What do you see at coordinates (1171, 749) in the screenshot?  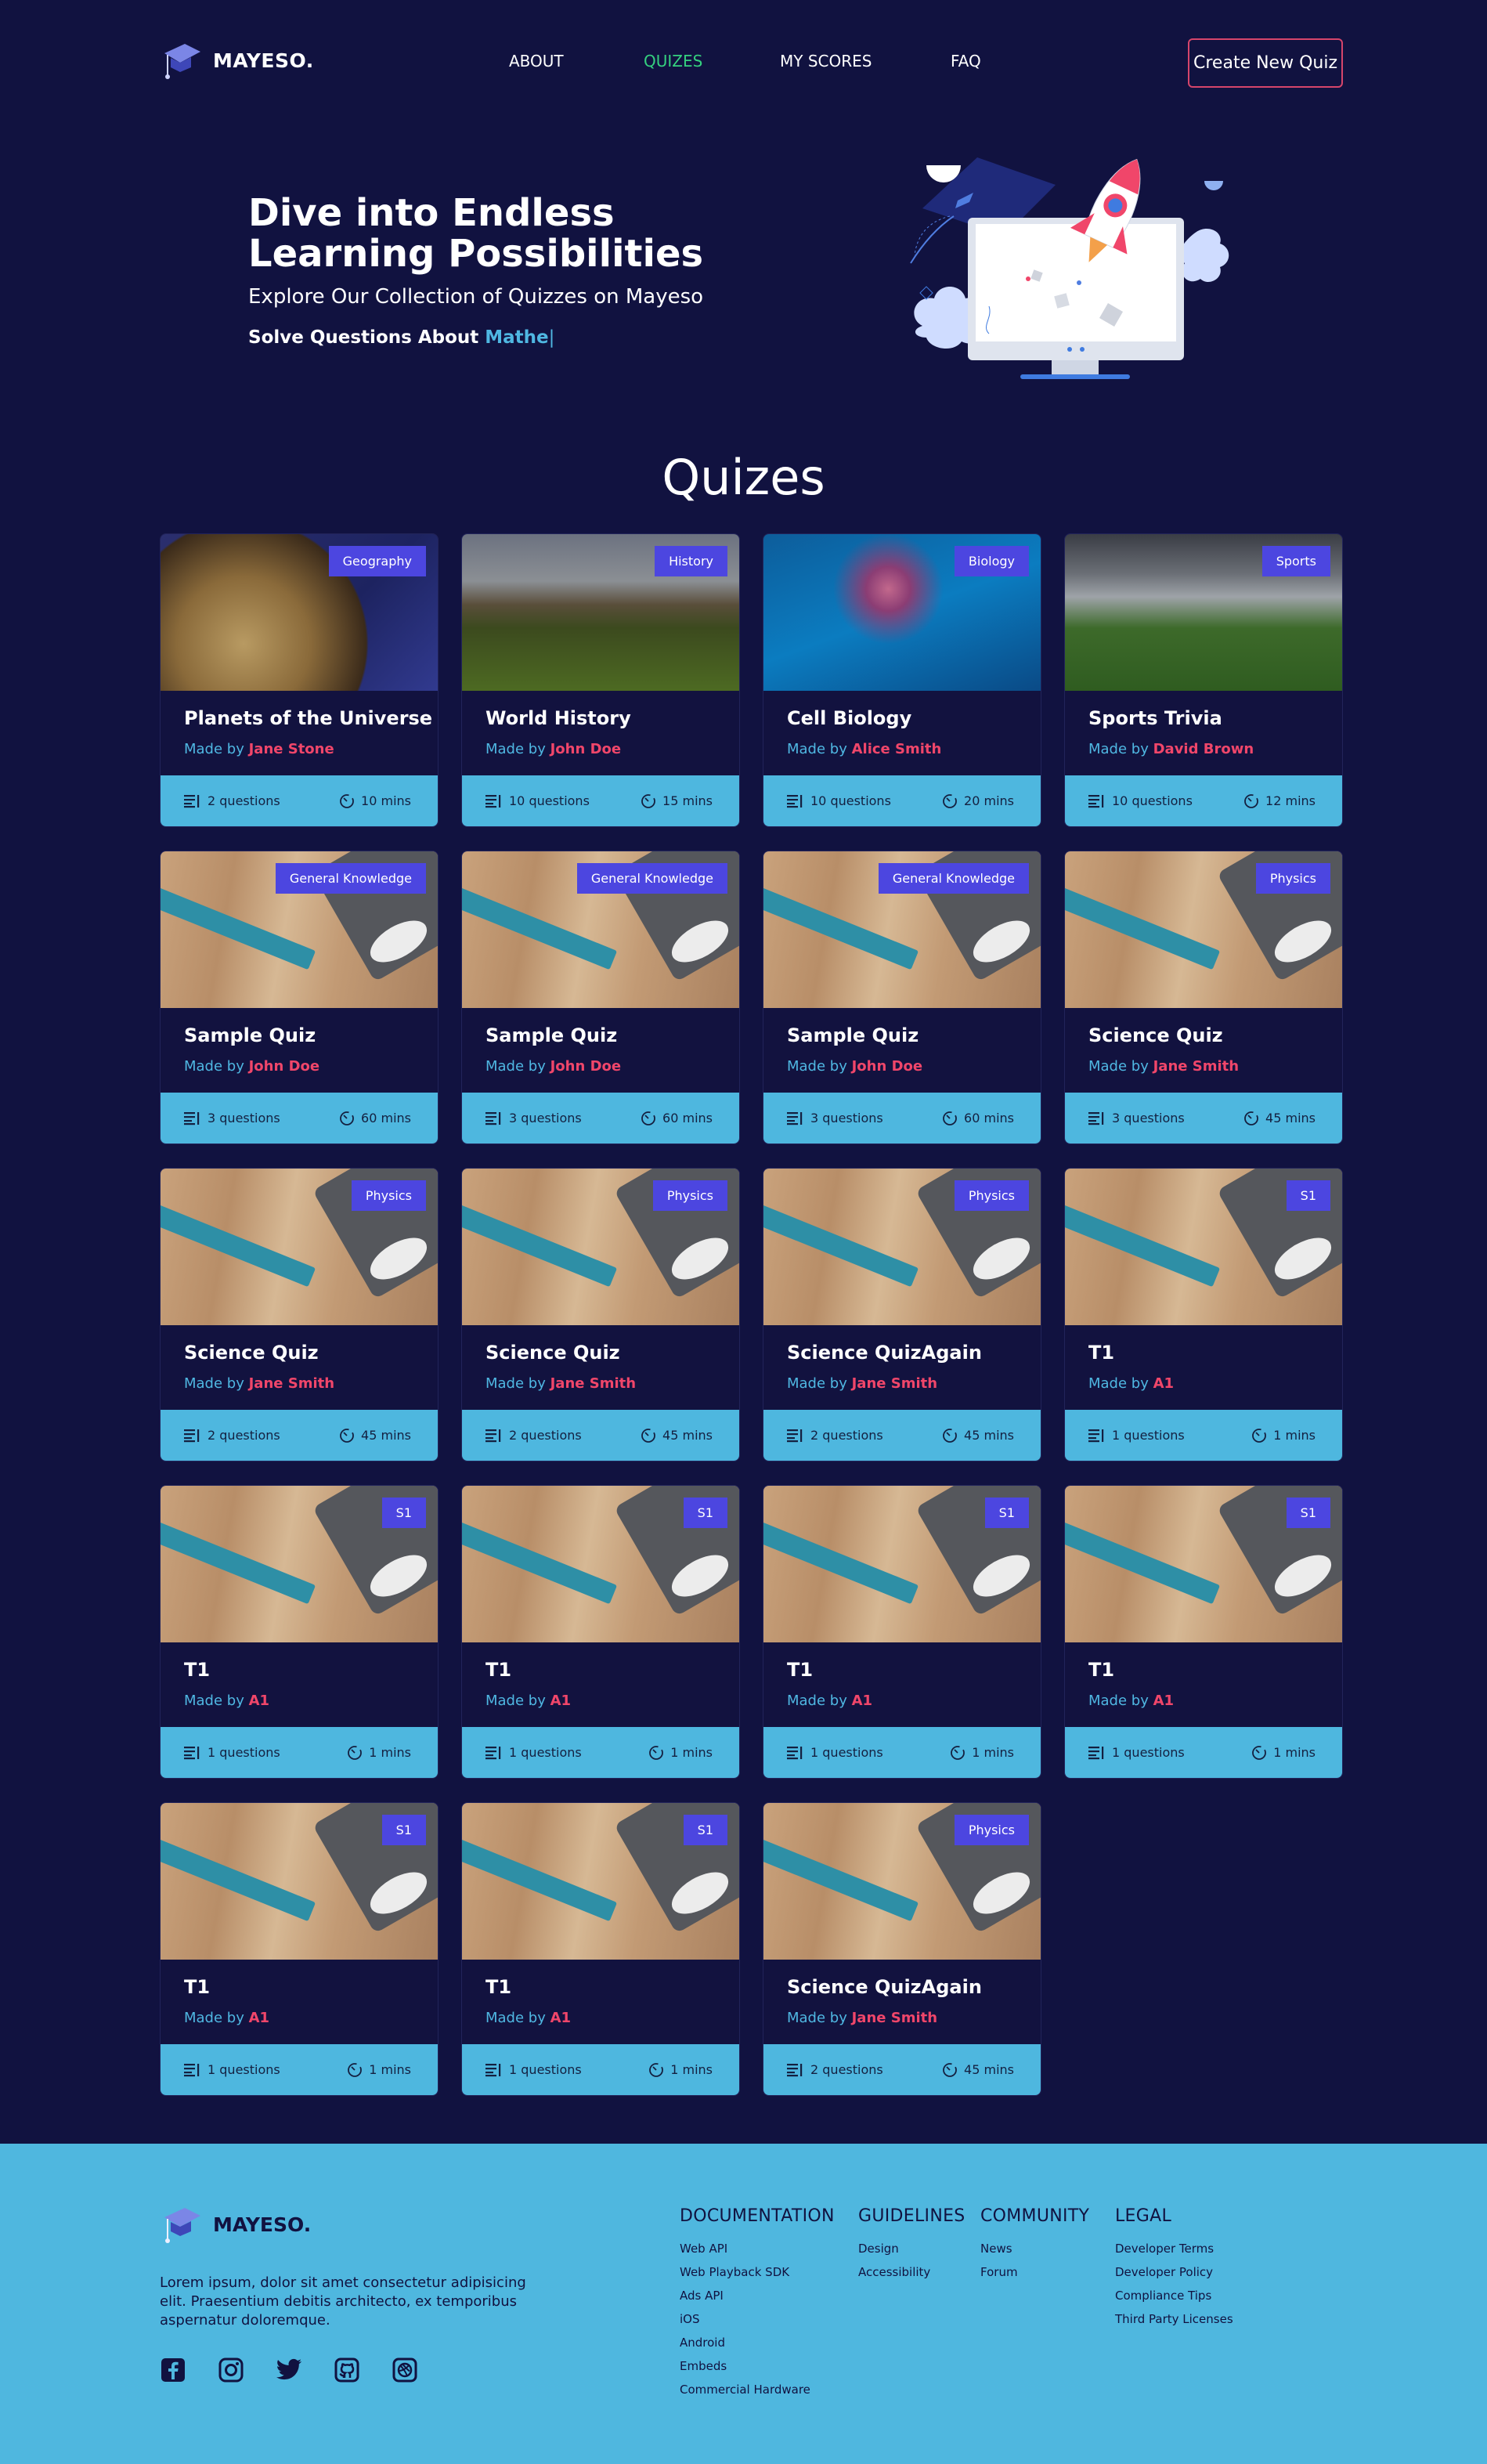 I see `quiz-card-author: Made by David Brown` at bounding box center [1171, 749].